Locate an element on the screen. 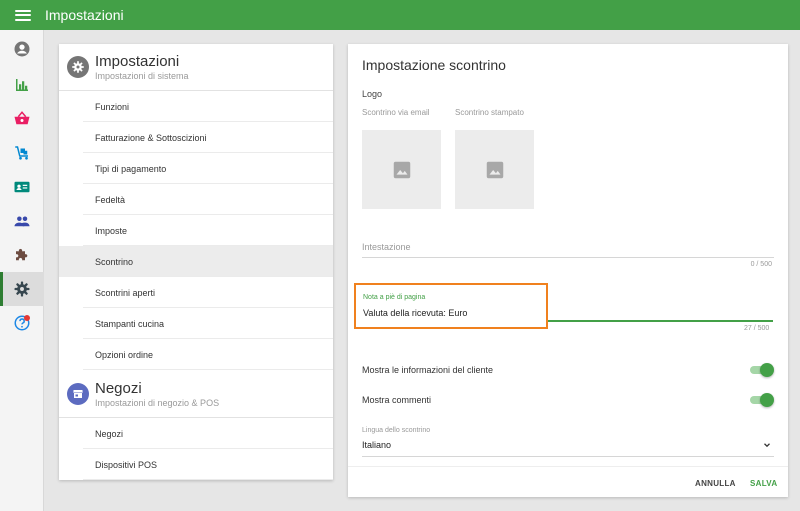 The width and height of the screenshot is (800, 511). cancel-button: ANNULLA is located at coordinates (715, 483).